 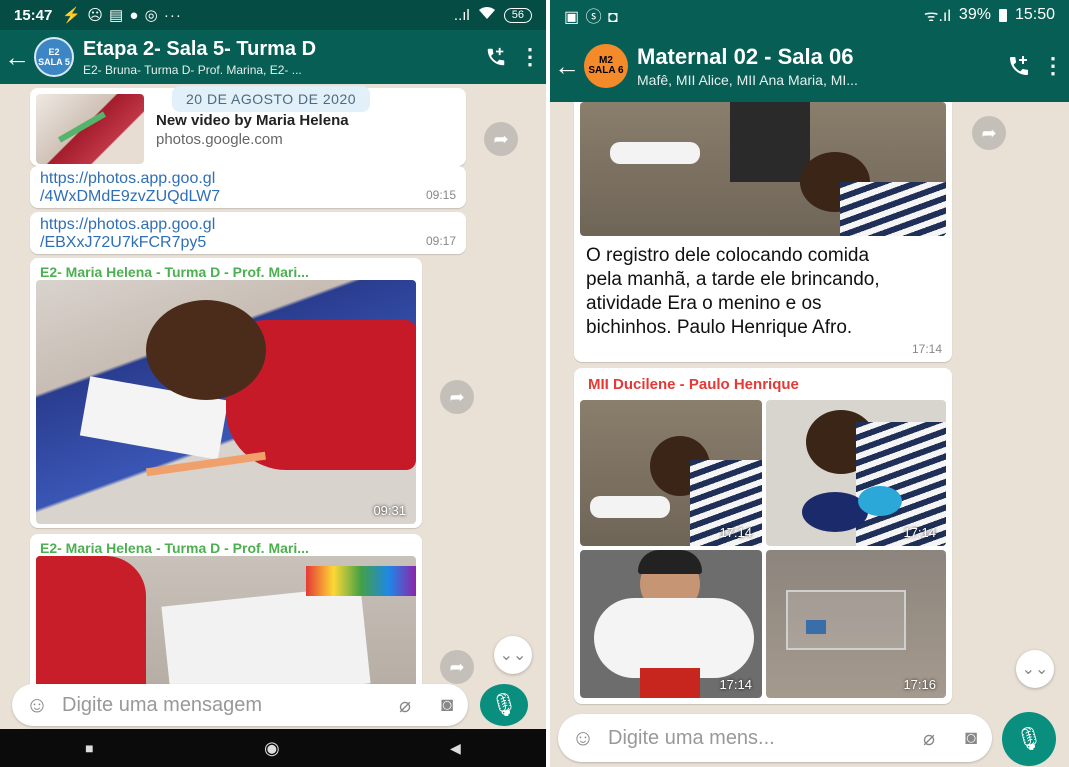 What do you see at coordinates (89, 748) in the screenshot?
I see `recents-icon: ■` at bounding box center [89, 748].